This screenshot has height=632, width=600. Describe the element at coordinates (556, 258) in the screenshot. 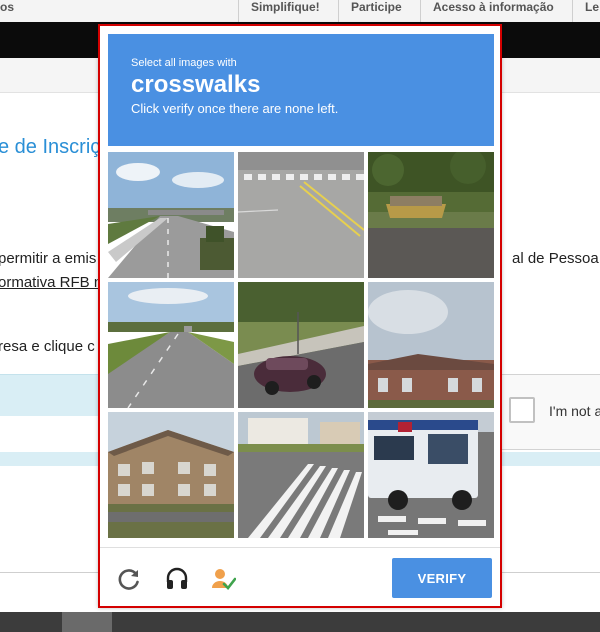

I see `paragraph-line-1-right: al de Pessoa J` at that location.